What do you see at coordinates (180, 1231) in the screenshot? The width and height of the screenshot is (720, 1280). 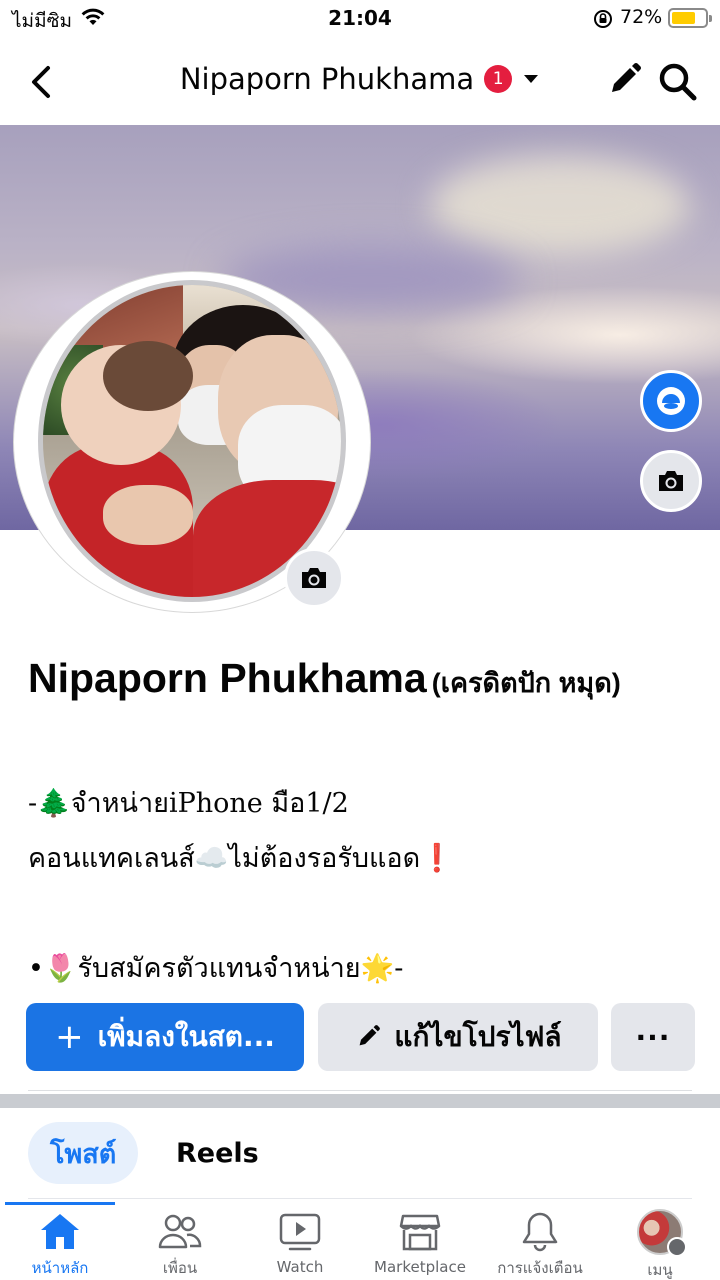 I see `friends-icon` at bounding box center [180, 1231].